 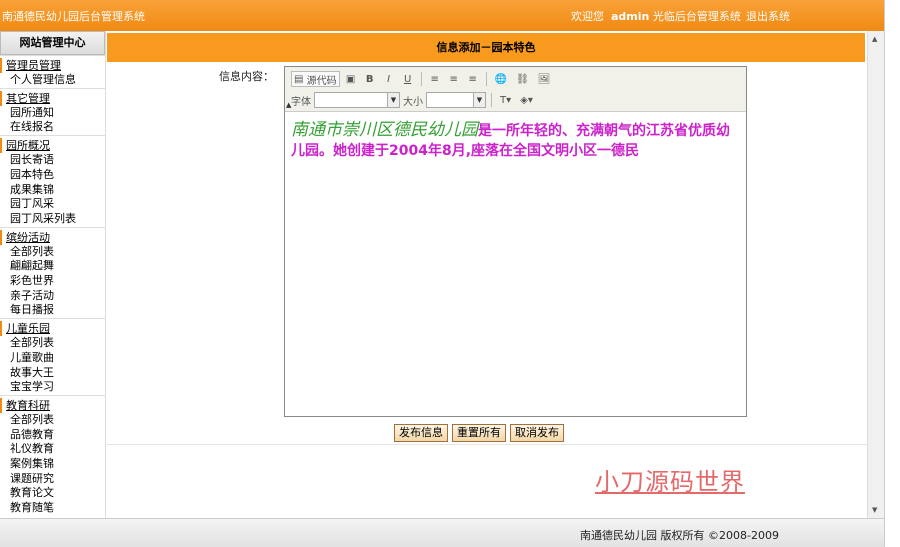 What do you see at coordinates (52, 43) in the screenshot?
I see `sidebar-title: 网站管理中心` at bounding box center [52, 43].